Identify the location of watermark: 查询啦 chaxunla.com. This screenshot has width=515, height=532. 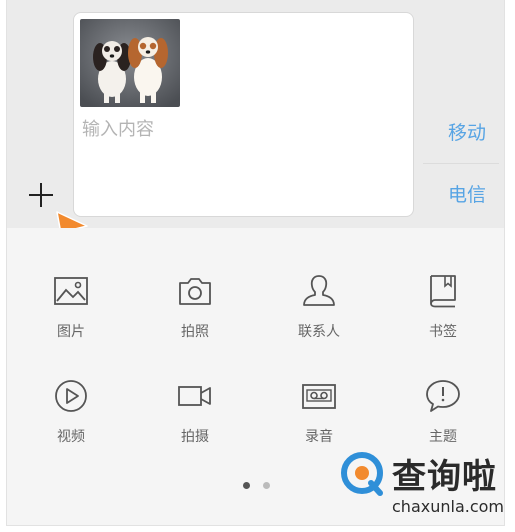
(424, 486).